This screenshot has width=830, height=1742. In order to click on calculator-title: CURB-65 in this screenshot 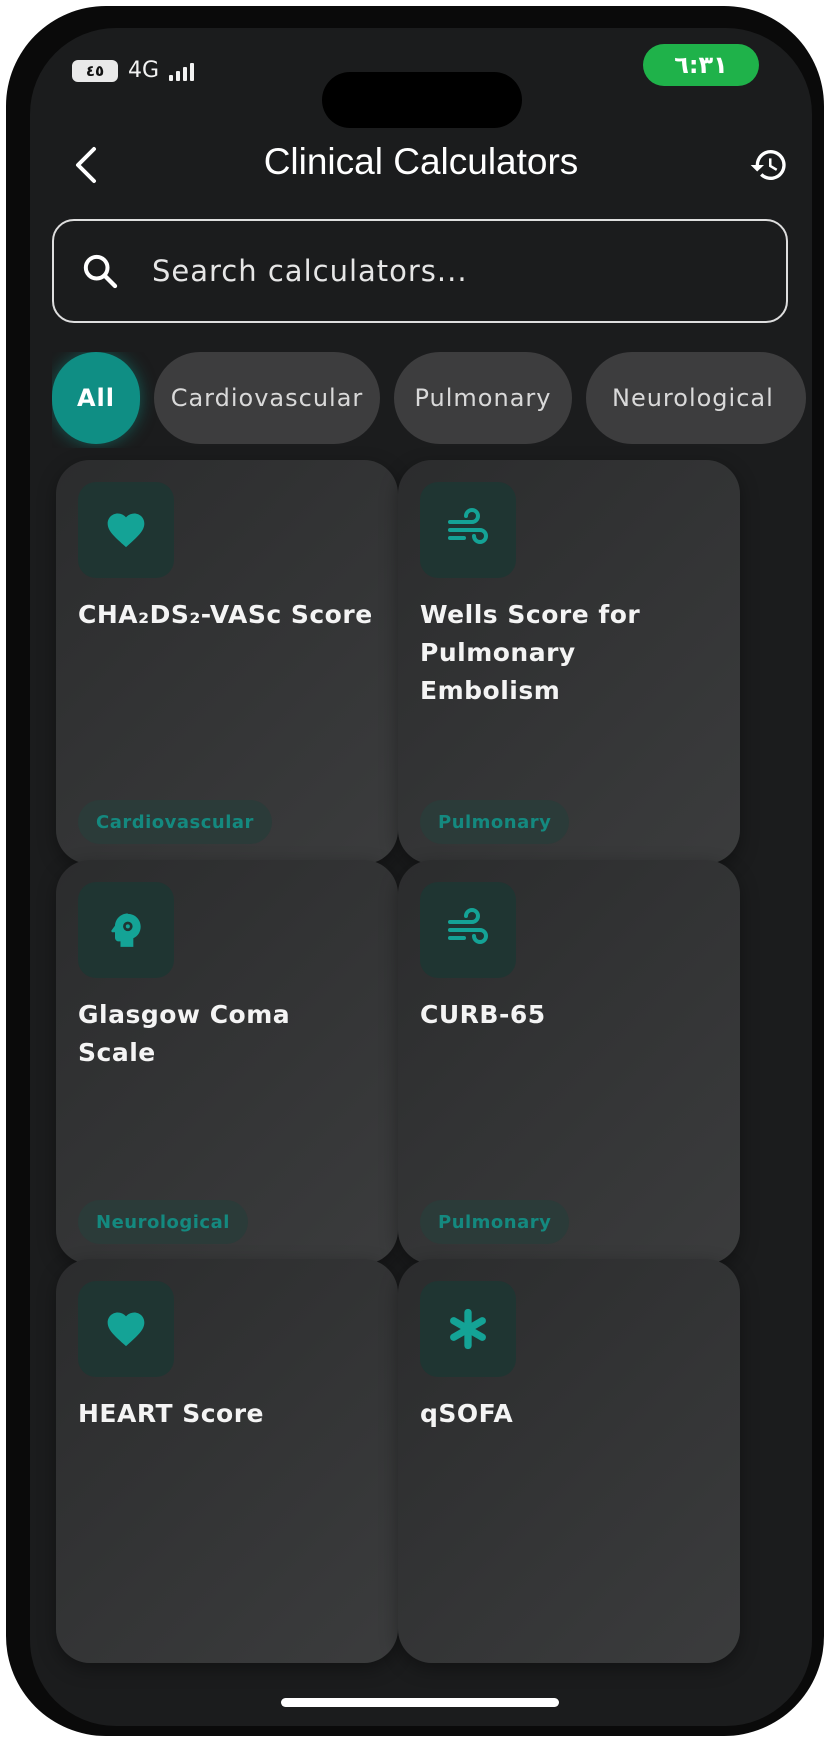, I will do `click(483, 1014)`.